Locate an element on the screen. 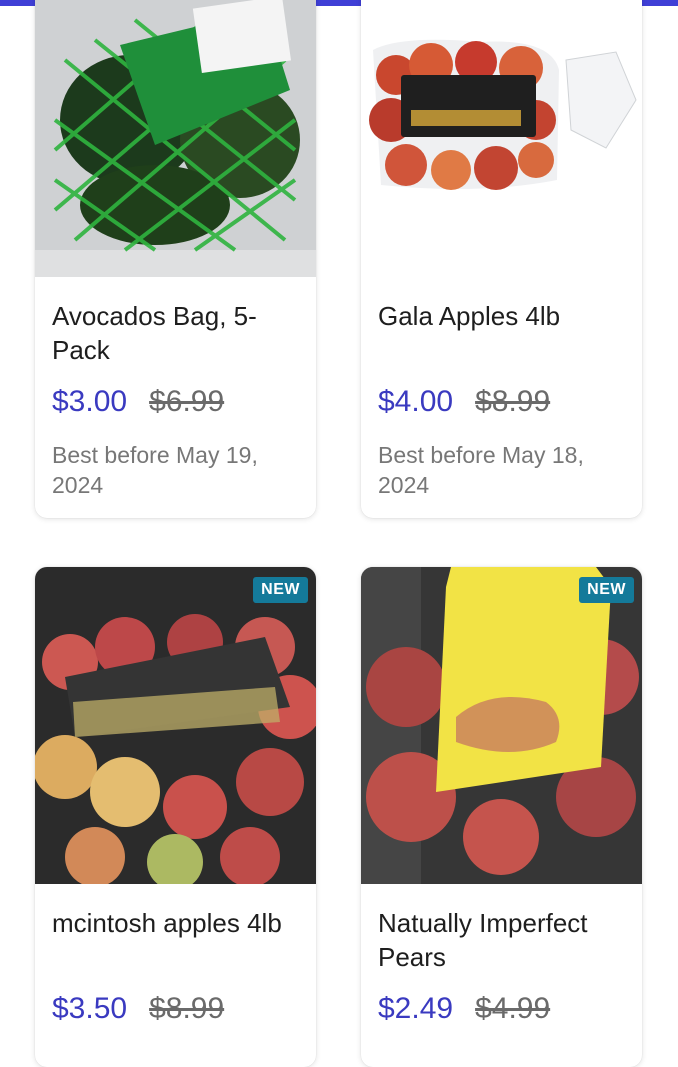 The width and height of the screenshot is (678, 1067). gala-apples-image is located at coordinates (501, 138).